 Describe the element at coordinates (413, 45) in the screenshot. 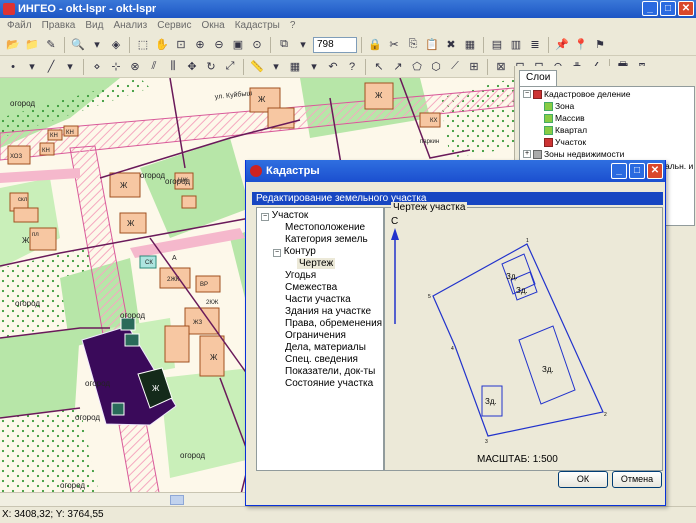

I see `copy-icon: ⎘` at that location.